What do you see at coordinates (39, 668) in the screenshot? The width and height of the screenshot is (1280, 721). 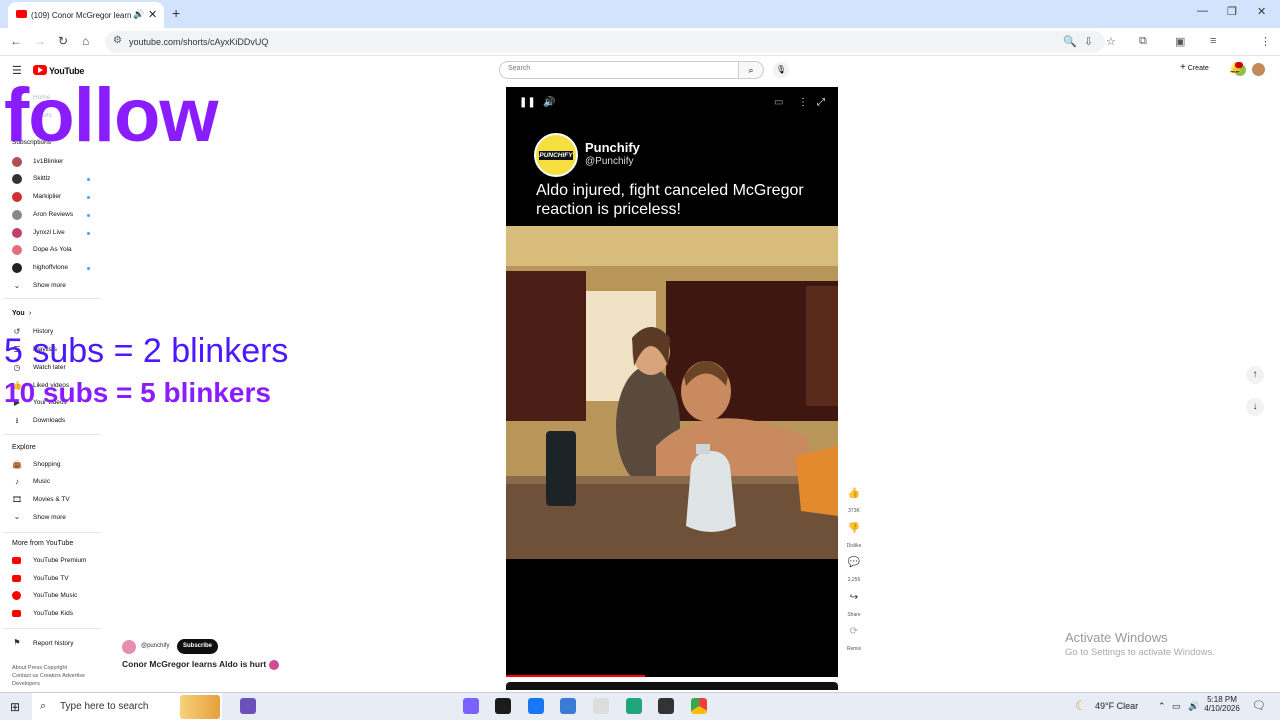 I see `footer-links: About Press Copyright` at bounding box center [39, 668].